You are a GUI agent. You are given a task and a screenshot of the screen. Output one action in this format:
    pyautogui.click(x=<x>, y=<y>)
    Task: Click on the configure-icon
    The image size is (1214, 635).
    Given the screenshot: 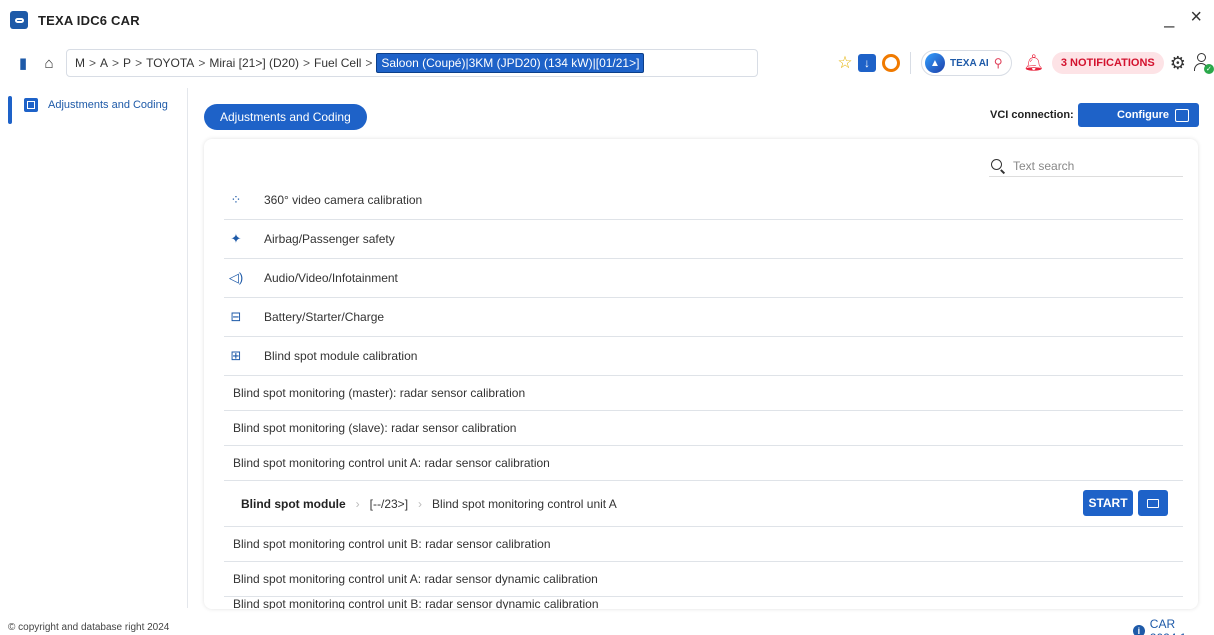 What is the action you would take?
    pyautogui.click(x=1182, y=115)
    